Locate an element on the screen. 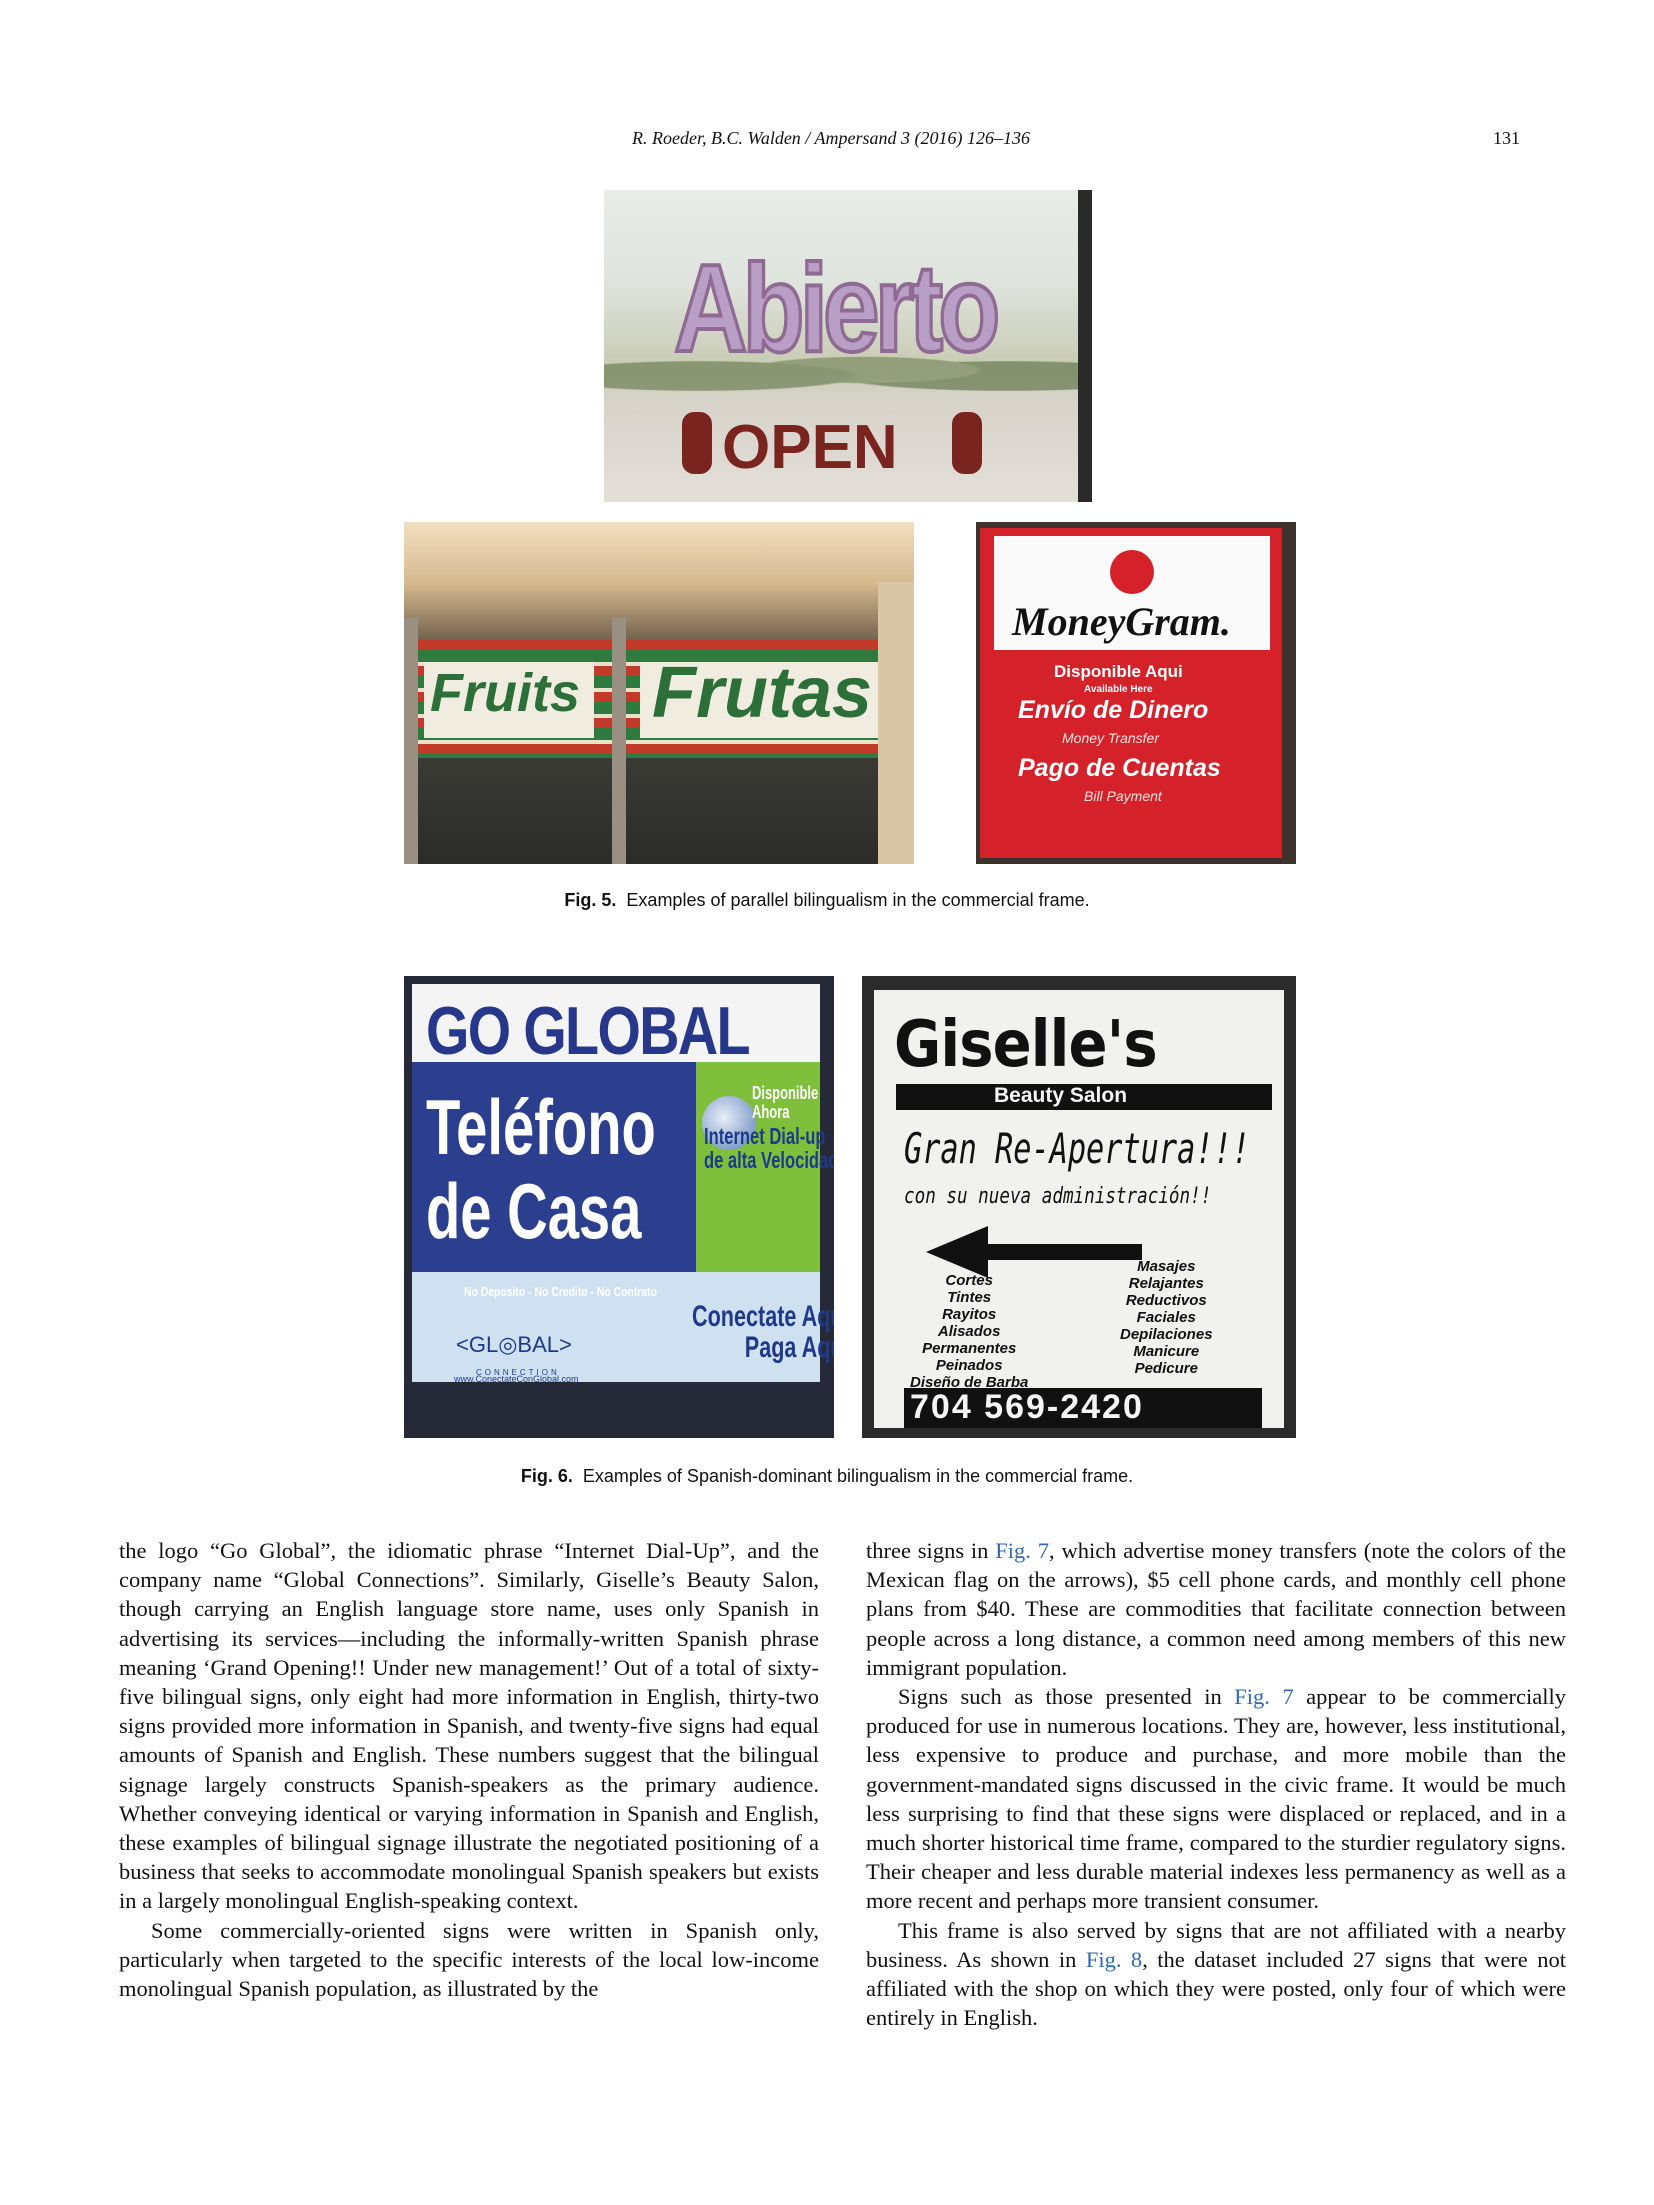 The image size is (1654, 2205). sign-line-money-transfer: Money Transfer is located at coordinates (1110, 738).